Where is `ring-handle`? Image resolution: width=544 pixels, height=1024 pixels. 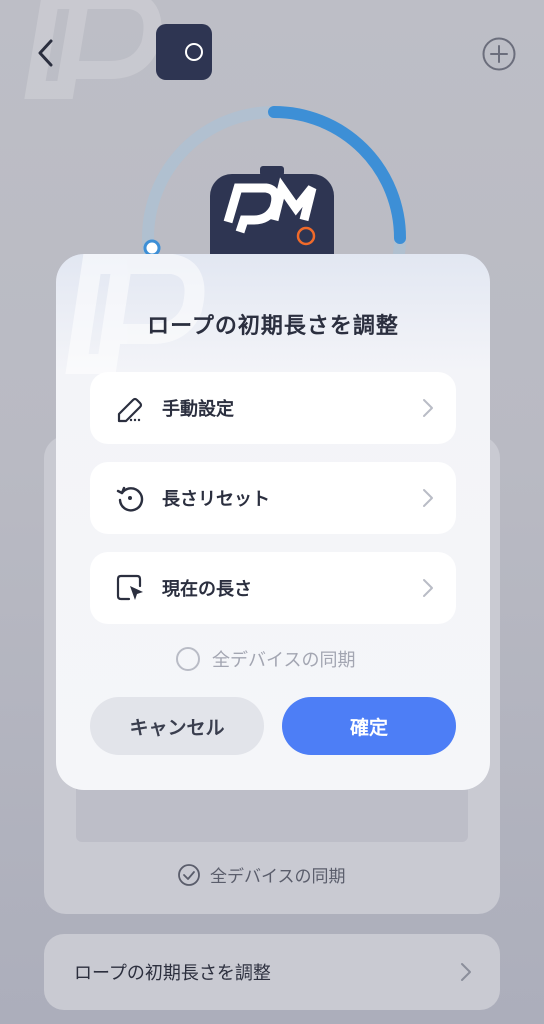
ring-handle is located at coordinates (152, 248).